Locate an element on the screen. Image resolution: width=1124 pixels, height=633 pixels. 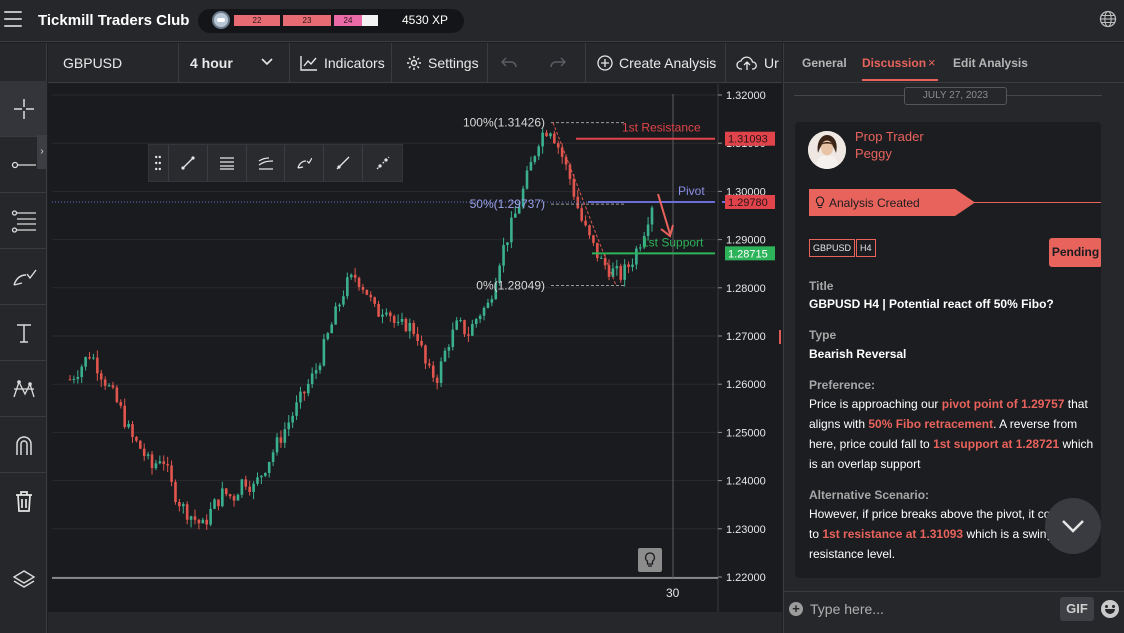
undo-button is located at coordinates (512, 63).